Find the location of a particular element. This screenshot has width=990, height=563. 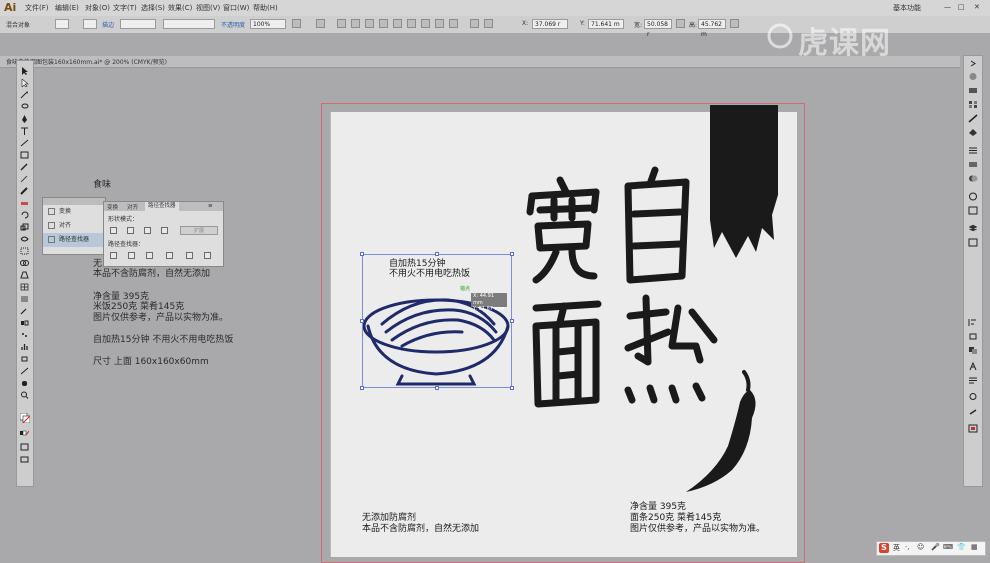

layers-panel-icon is located at coordinates (973, 228).